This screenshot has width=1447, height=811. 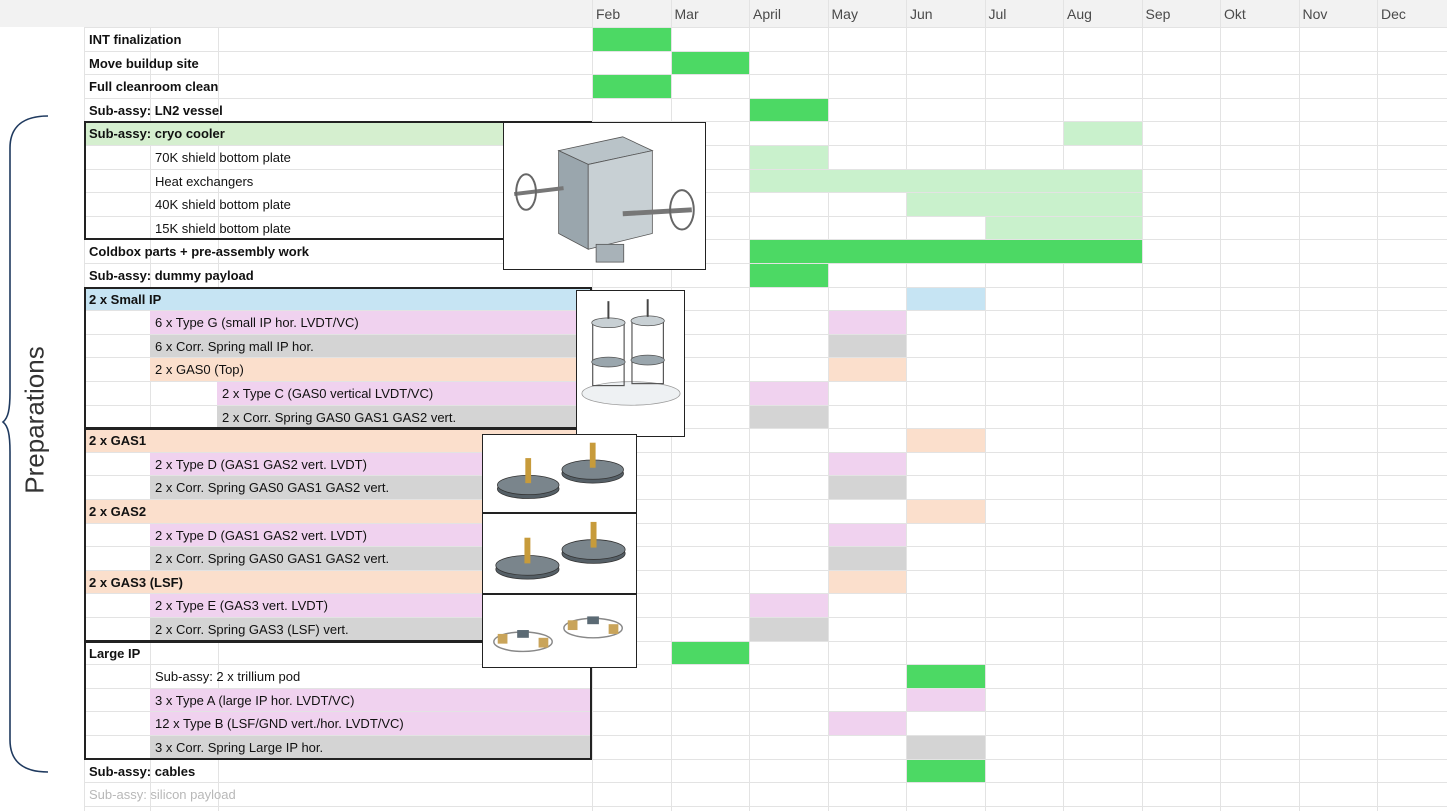 What do you see at coordinates (34, 420) in the screenshot?
I see `preparations-label: Preparations` at bounding box center [34, 420].